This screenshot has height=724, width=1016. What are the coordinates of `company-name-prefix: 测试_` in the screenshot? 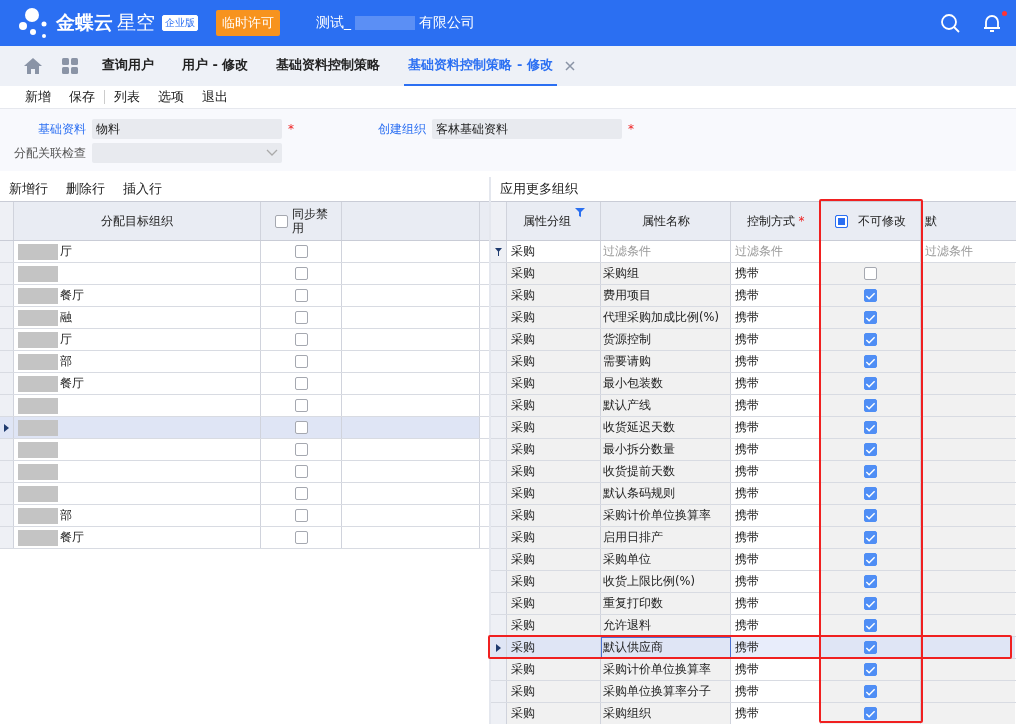 It's located at (333, 23).